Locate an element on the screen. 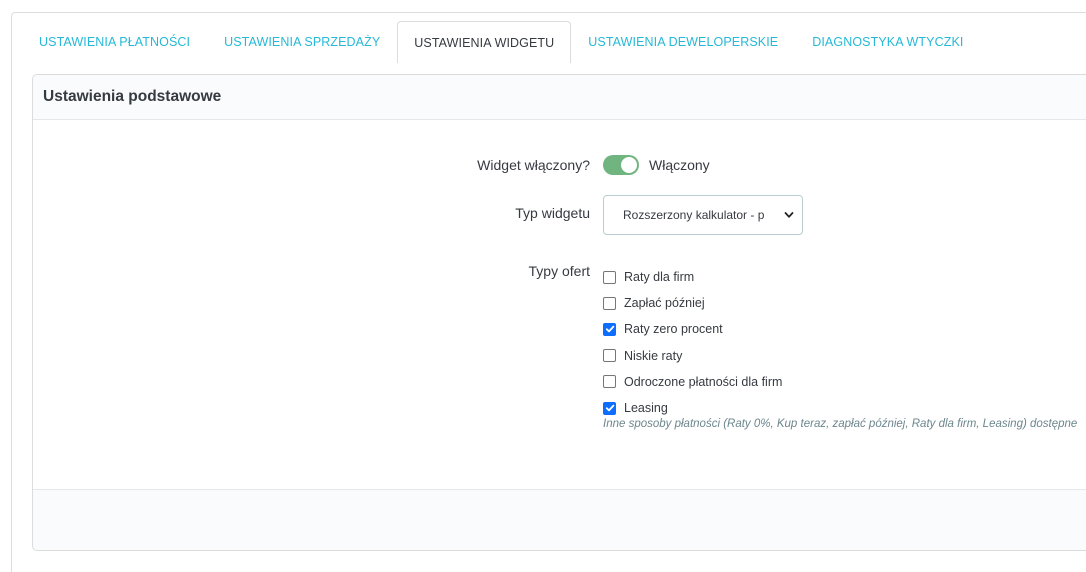  checkbox-leasing is located at coordinates (609, 408).